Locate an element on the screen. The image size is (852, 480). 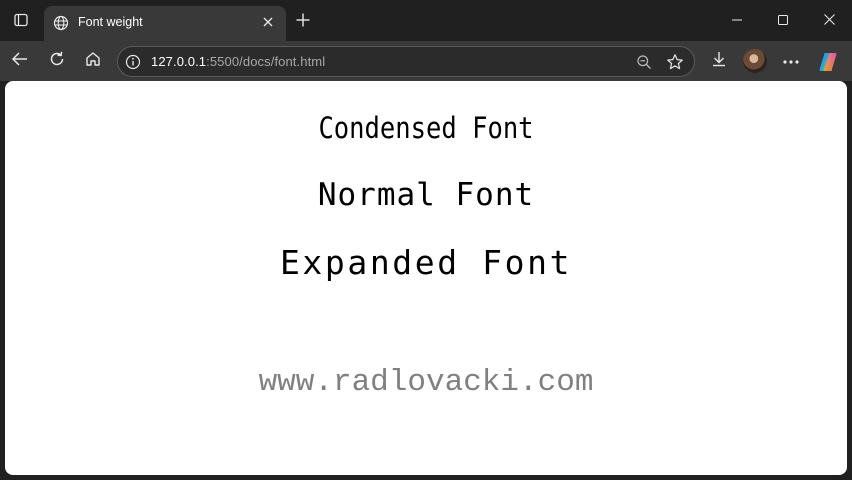
close-tab-button is located at coordinates (268, 23).